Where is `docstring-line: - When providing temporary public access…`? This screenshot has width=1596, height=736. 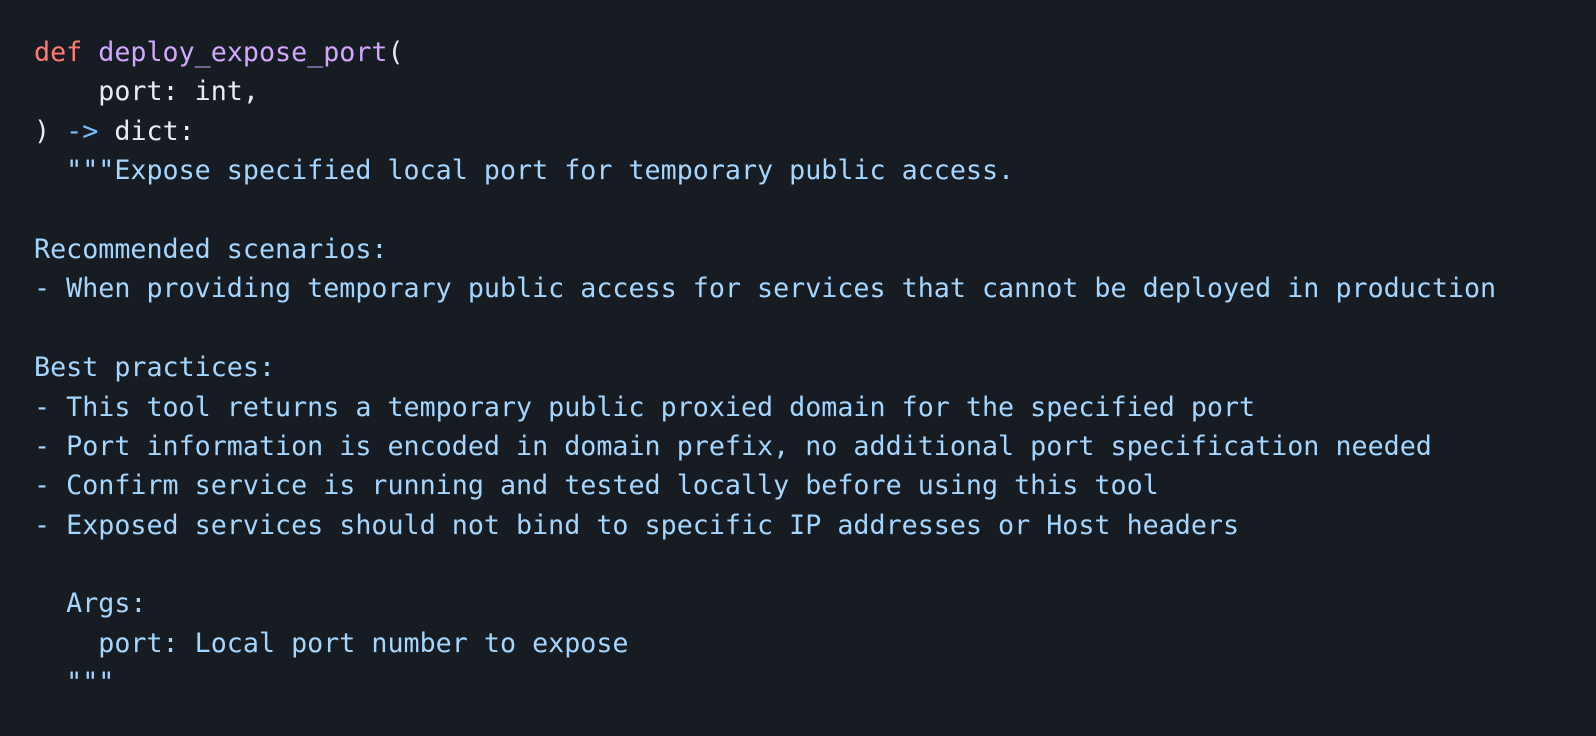 docstring-line: - When providing temporary public access… is located at coordinates (765, 289).